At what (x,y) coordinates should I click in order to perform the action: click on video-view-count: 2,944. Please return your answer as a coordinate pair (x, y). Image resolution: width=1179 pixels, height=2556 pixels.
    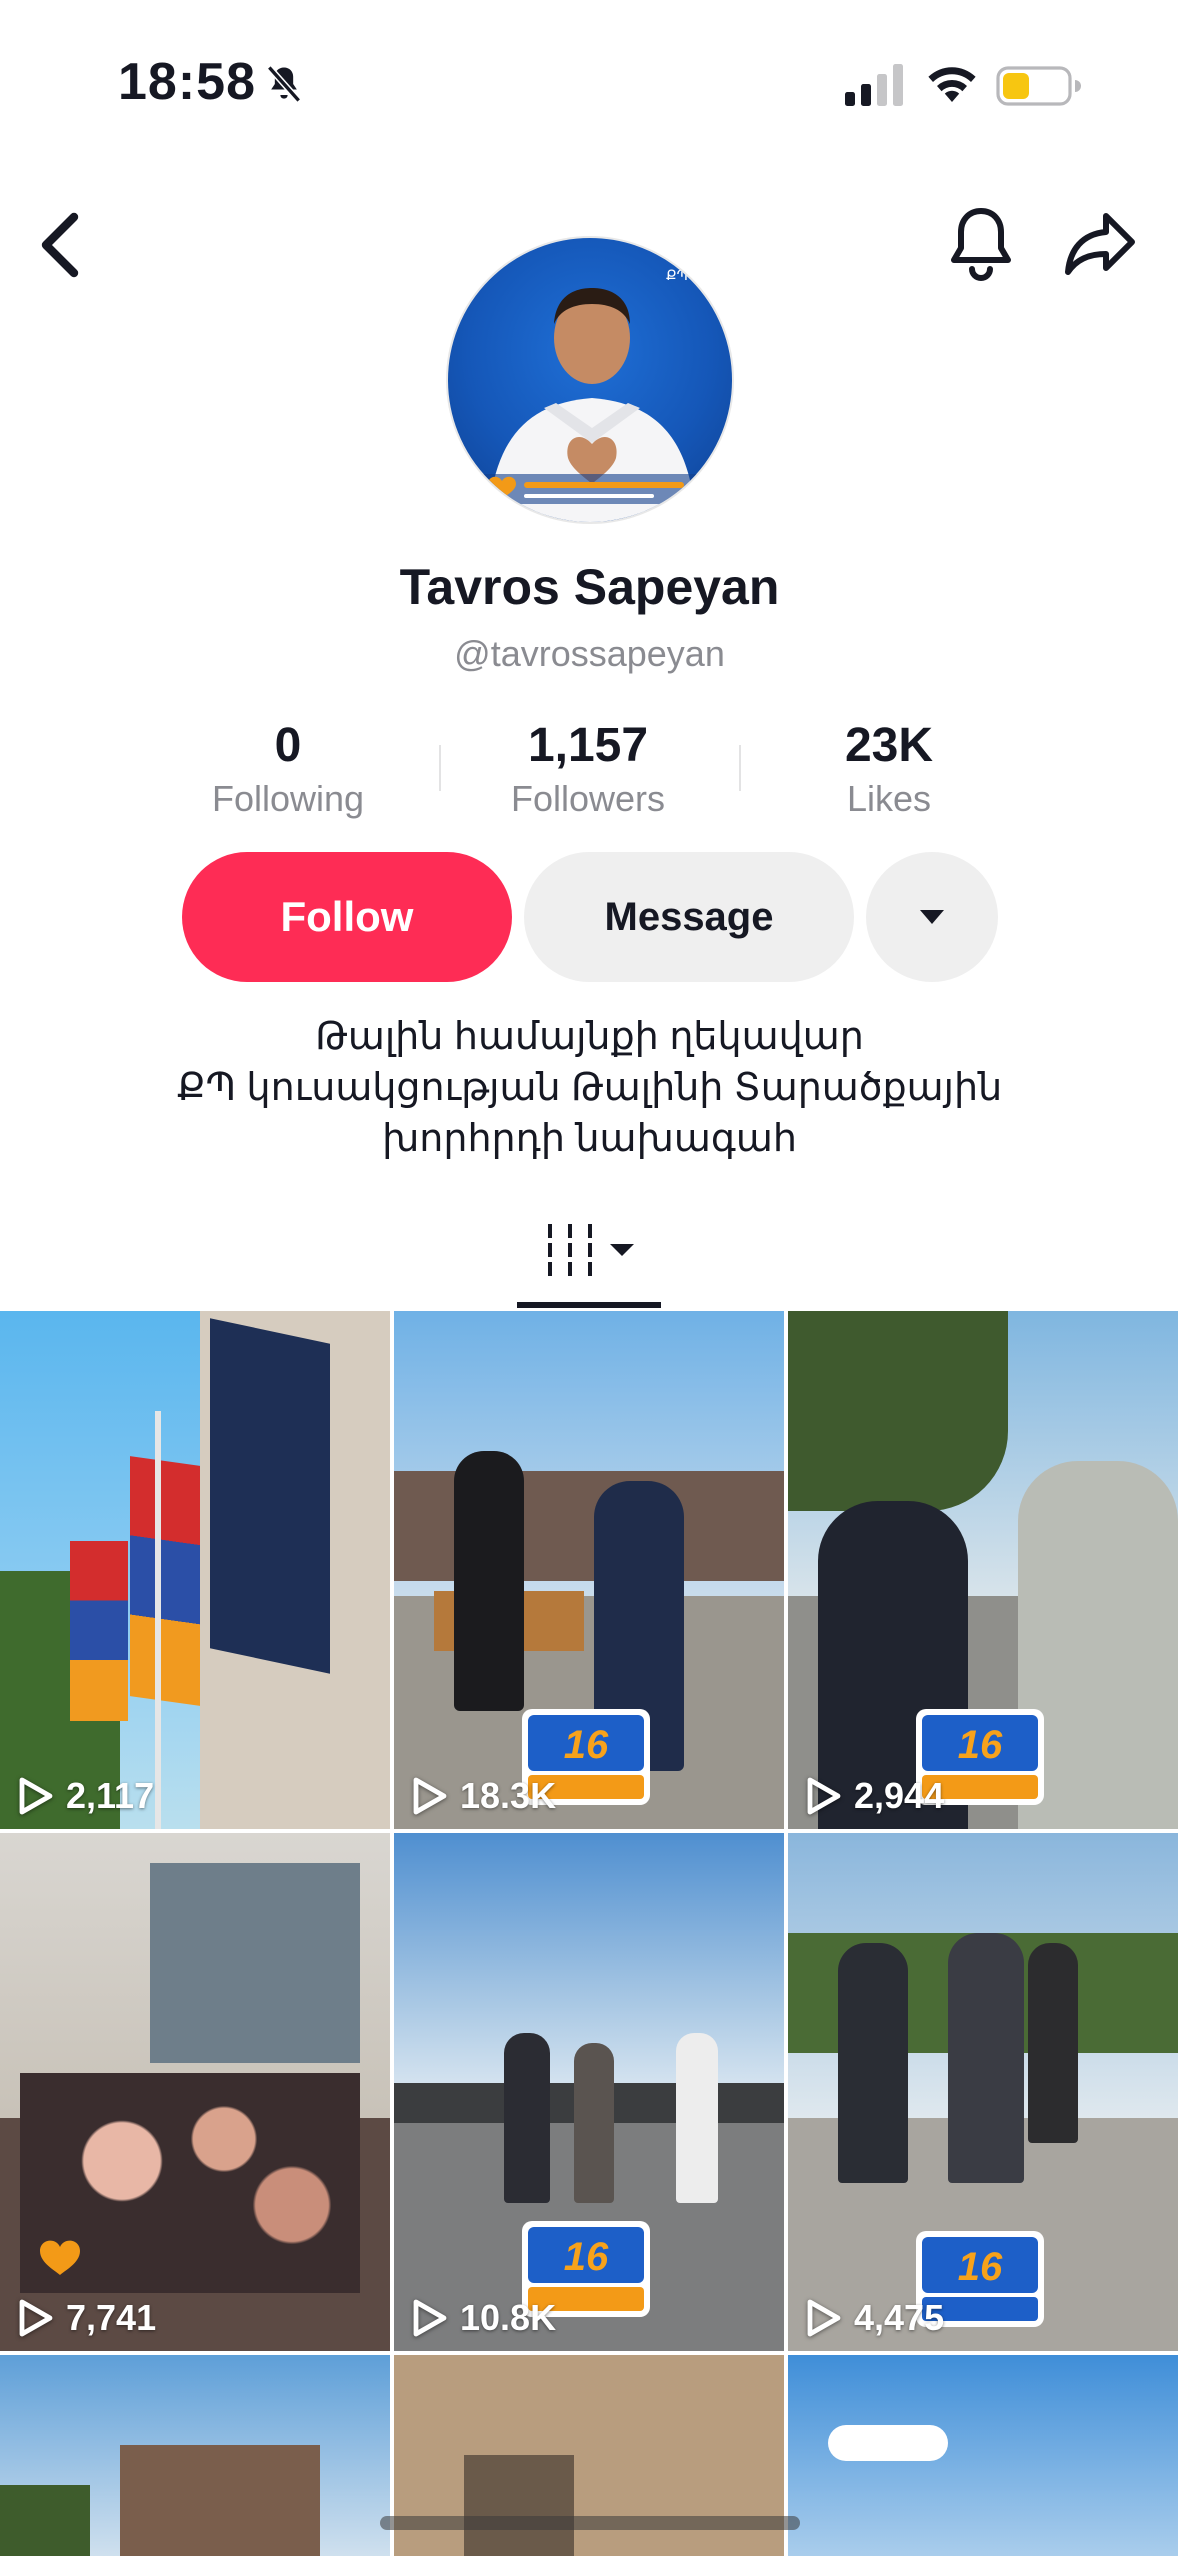
    Looking at the image, I should click on (875, 1796).